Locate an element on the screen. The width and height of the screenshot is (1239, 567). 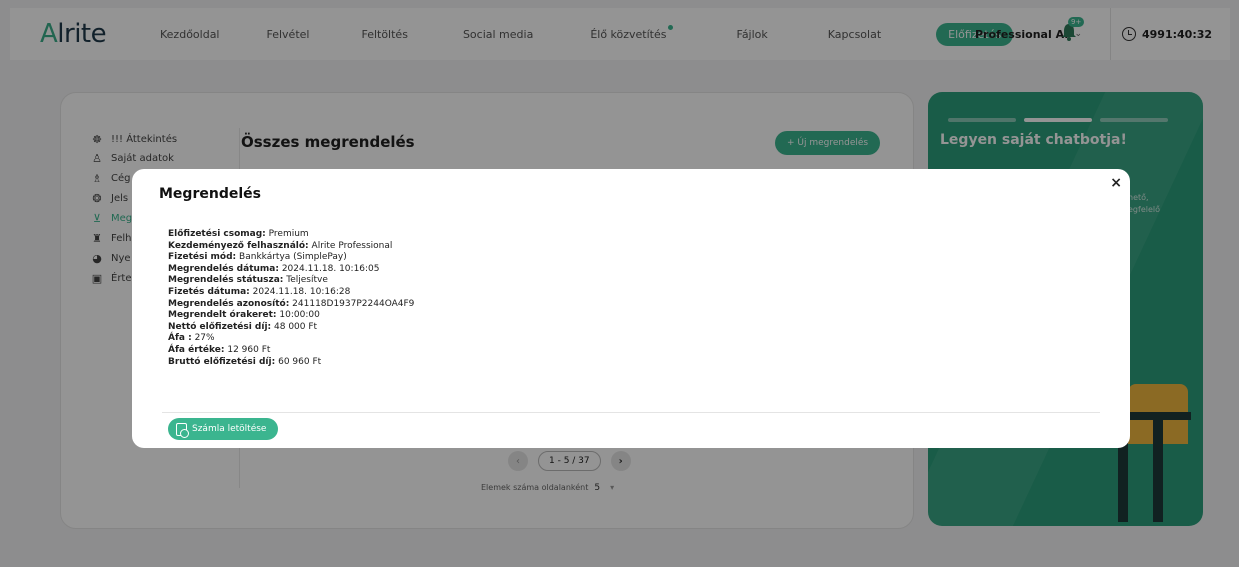
detail-value: 2024.11.18. 10:16:05 is located at coordinates (330, 268).